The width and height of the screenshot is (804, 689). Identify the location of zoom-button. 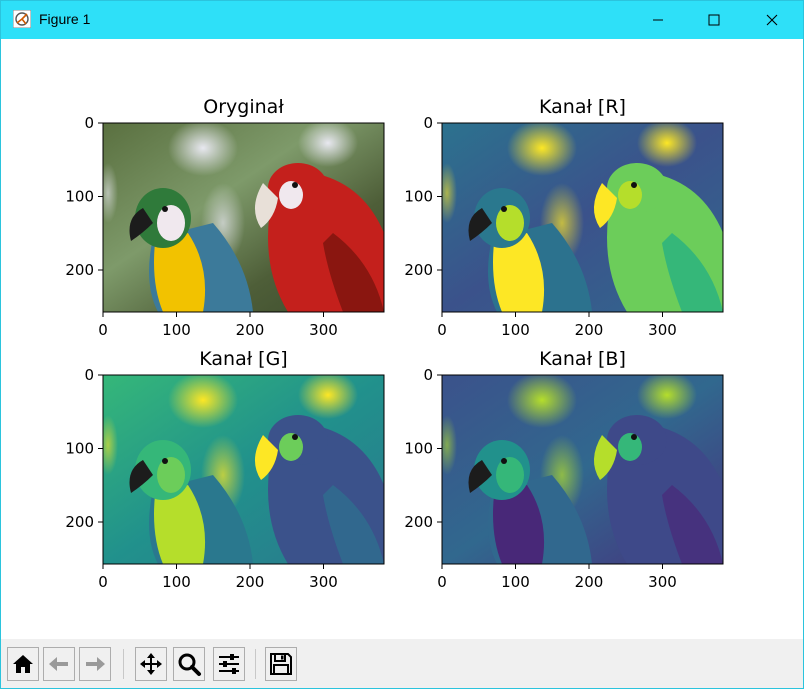
(189, 664).